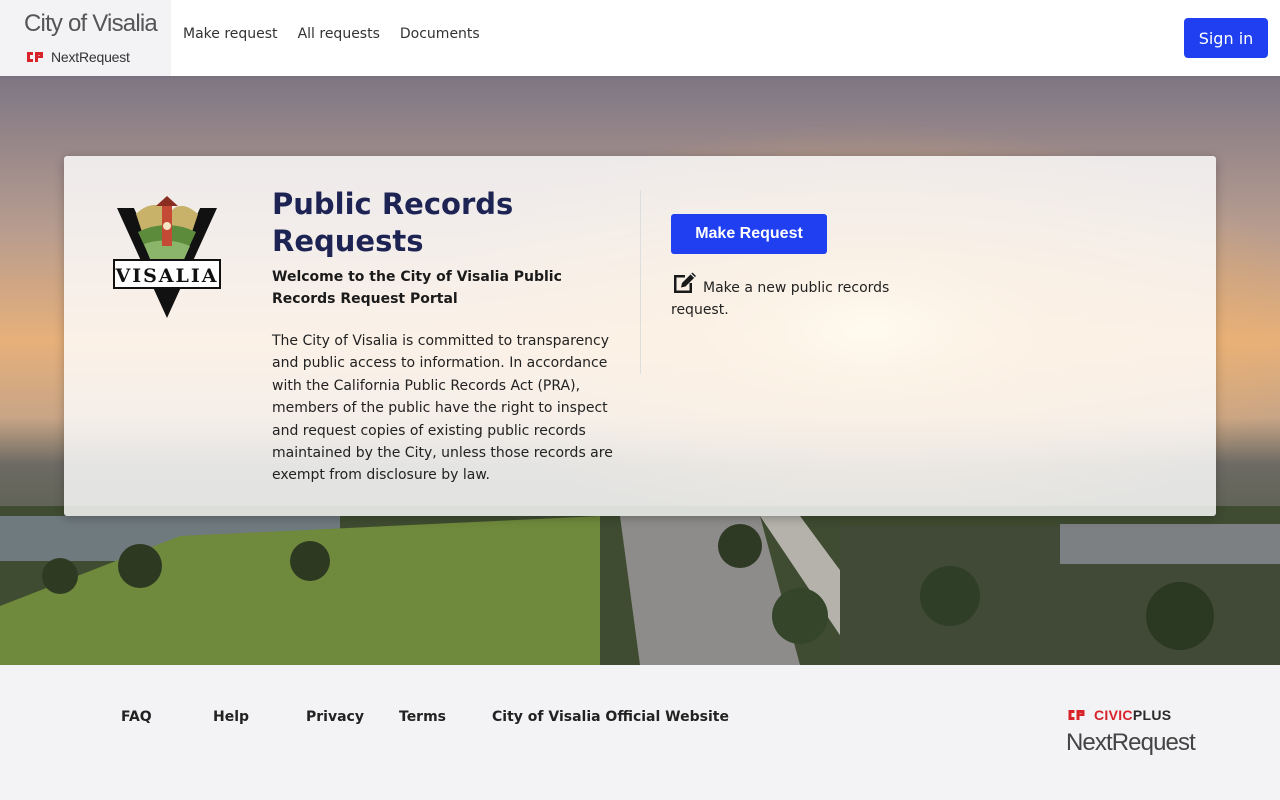 The height and width of the screenshot is (800, 1280). What do you see at coordinates (640, 282) in the screenshot?
I see `vertical-divider` at bounding box center [640, 282].